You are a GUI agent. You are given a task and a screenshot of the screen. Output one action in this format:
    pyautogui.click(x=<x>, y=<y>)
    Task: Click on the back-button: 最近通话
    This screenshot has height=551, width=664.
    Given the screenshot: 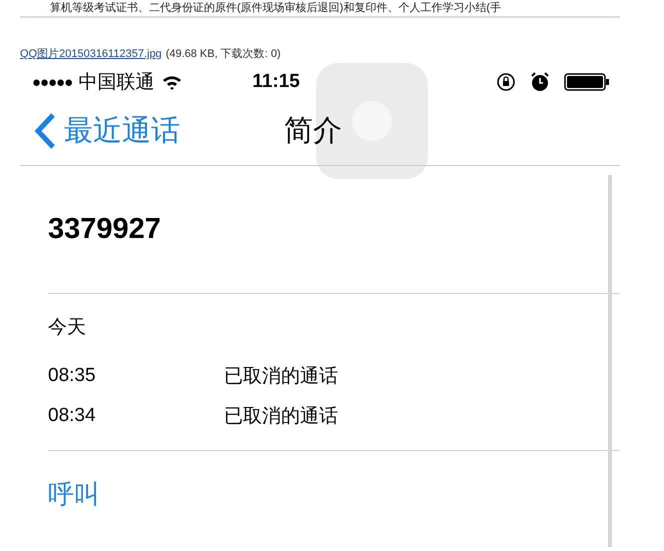 What is the action you would take?
    pyautogui.click(x=159, y=131)
    